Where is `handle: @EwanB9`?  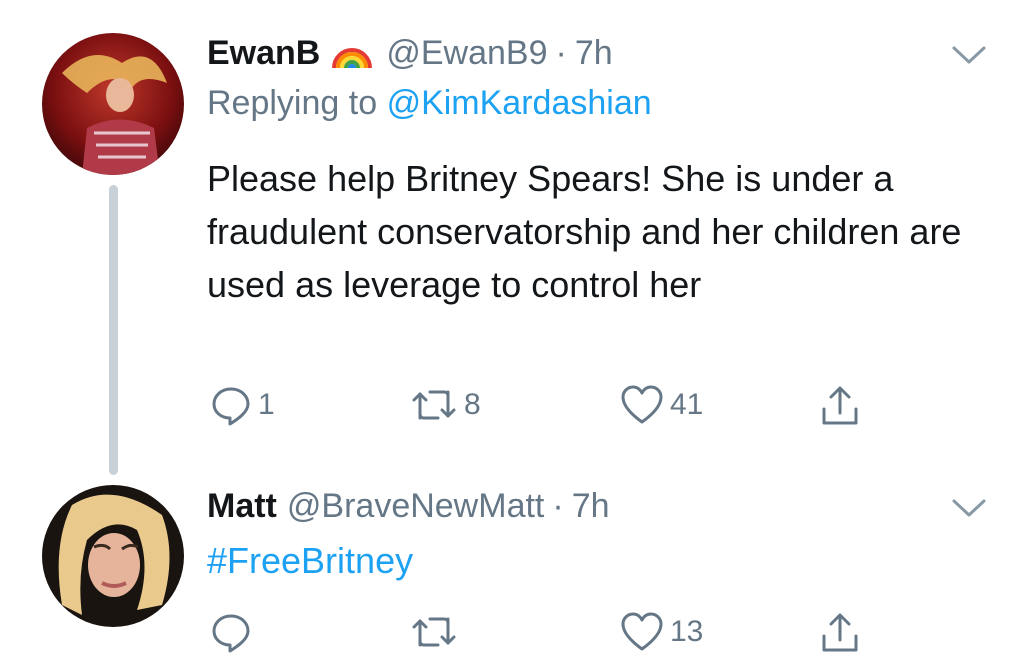
handle: @EwanB9 is located at coordinates (466, 53).